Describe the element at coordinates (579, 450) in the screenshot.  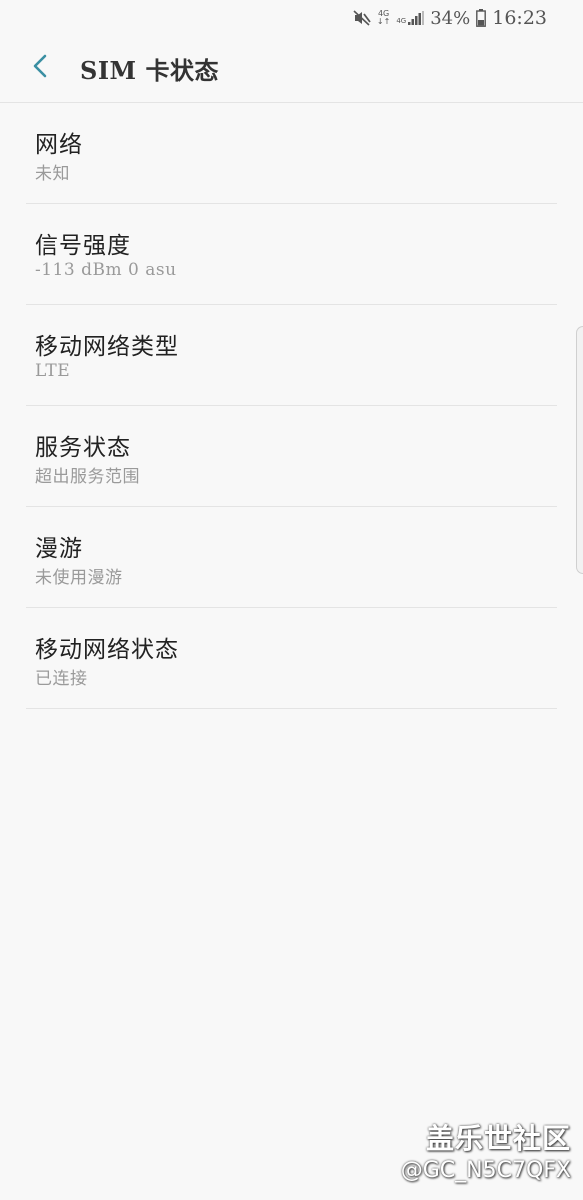
I see `edge-panel-handle` at that location.